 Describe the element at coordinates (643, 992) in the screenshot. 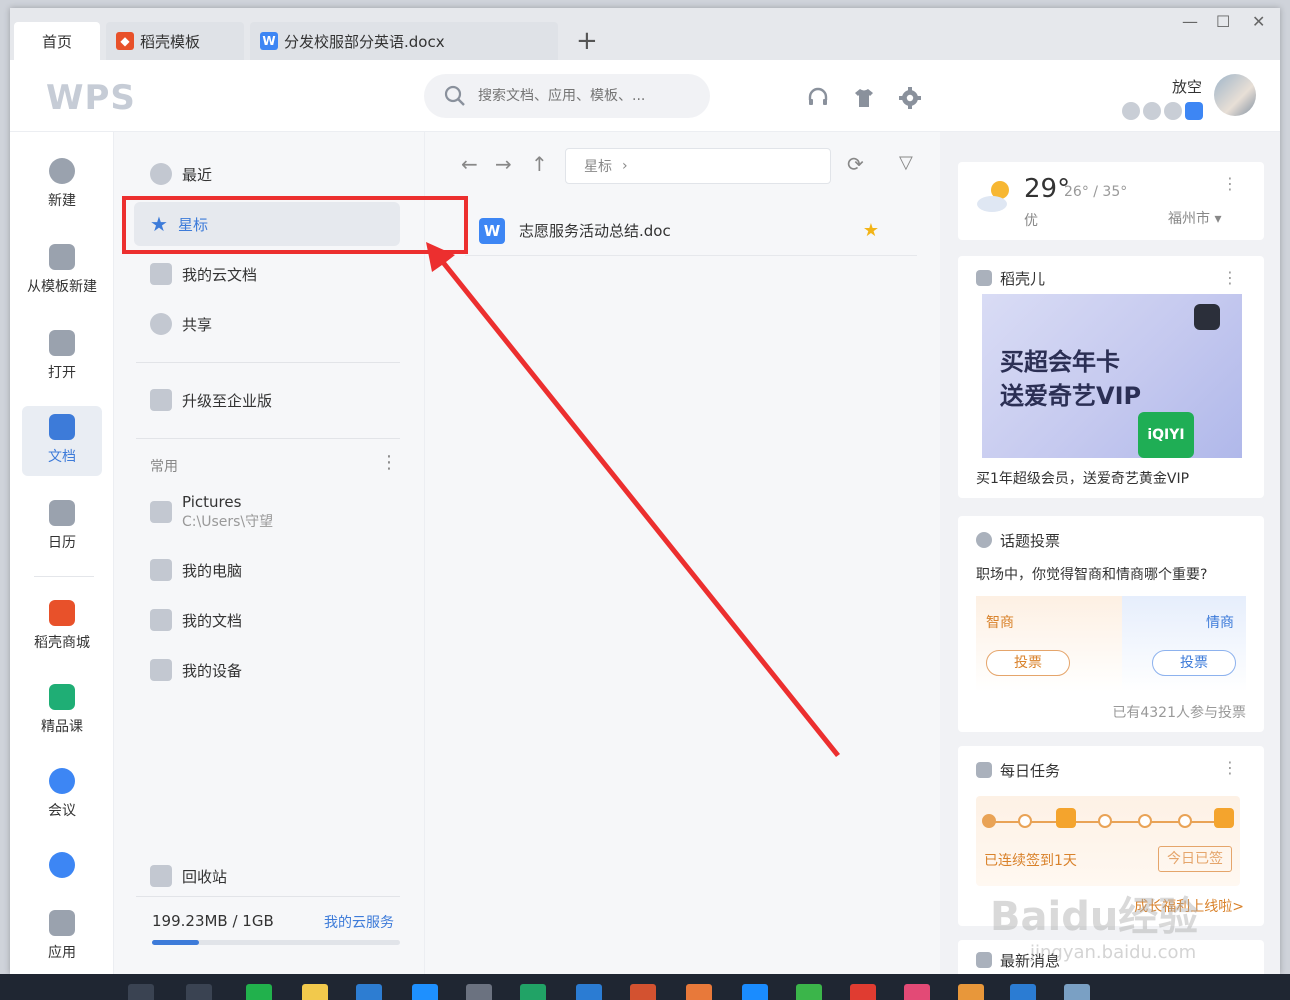

I see `powerpoint-icon` at that location.